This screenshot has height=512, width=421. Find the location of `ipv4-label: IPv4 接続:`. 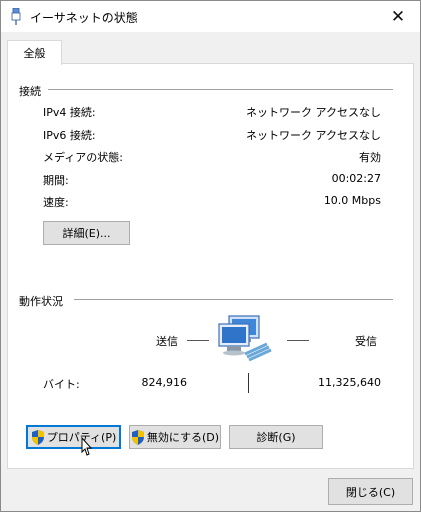

ipv4-label: IPv4 接続: is located at coordinates (69, 112).